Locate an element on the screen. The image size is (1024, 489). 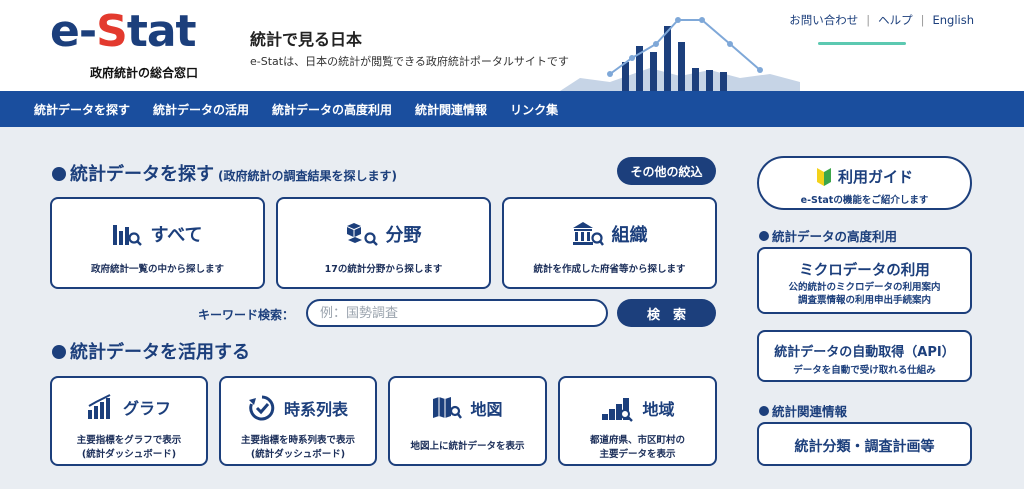
classification-button: 統計分類・調査計画等 is located at coordinates (864, 444).